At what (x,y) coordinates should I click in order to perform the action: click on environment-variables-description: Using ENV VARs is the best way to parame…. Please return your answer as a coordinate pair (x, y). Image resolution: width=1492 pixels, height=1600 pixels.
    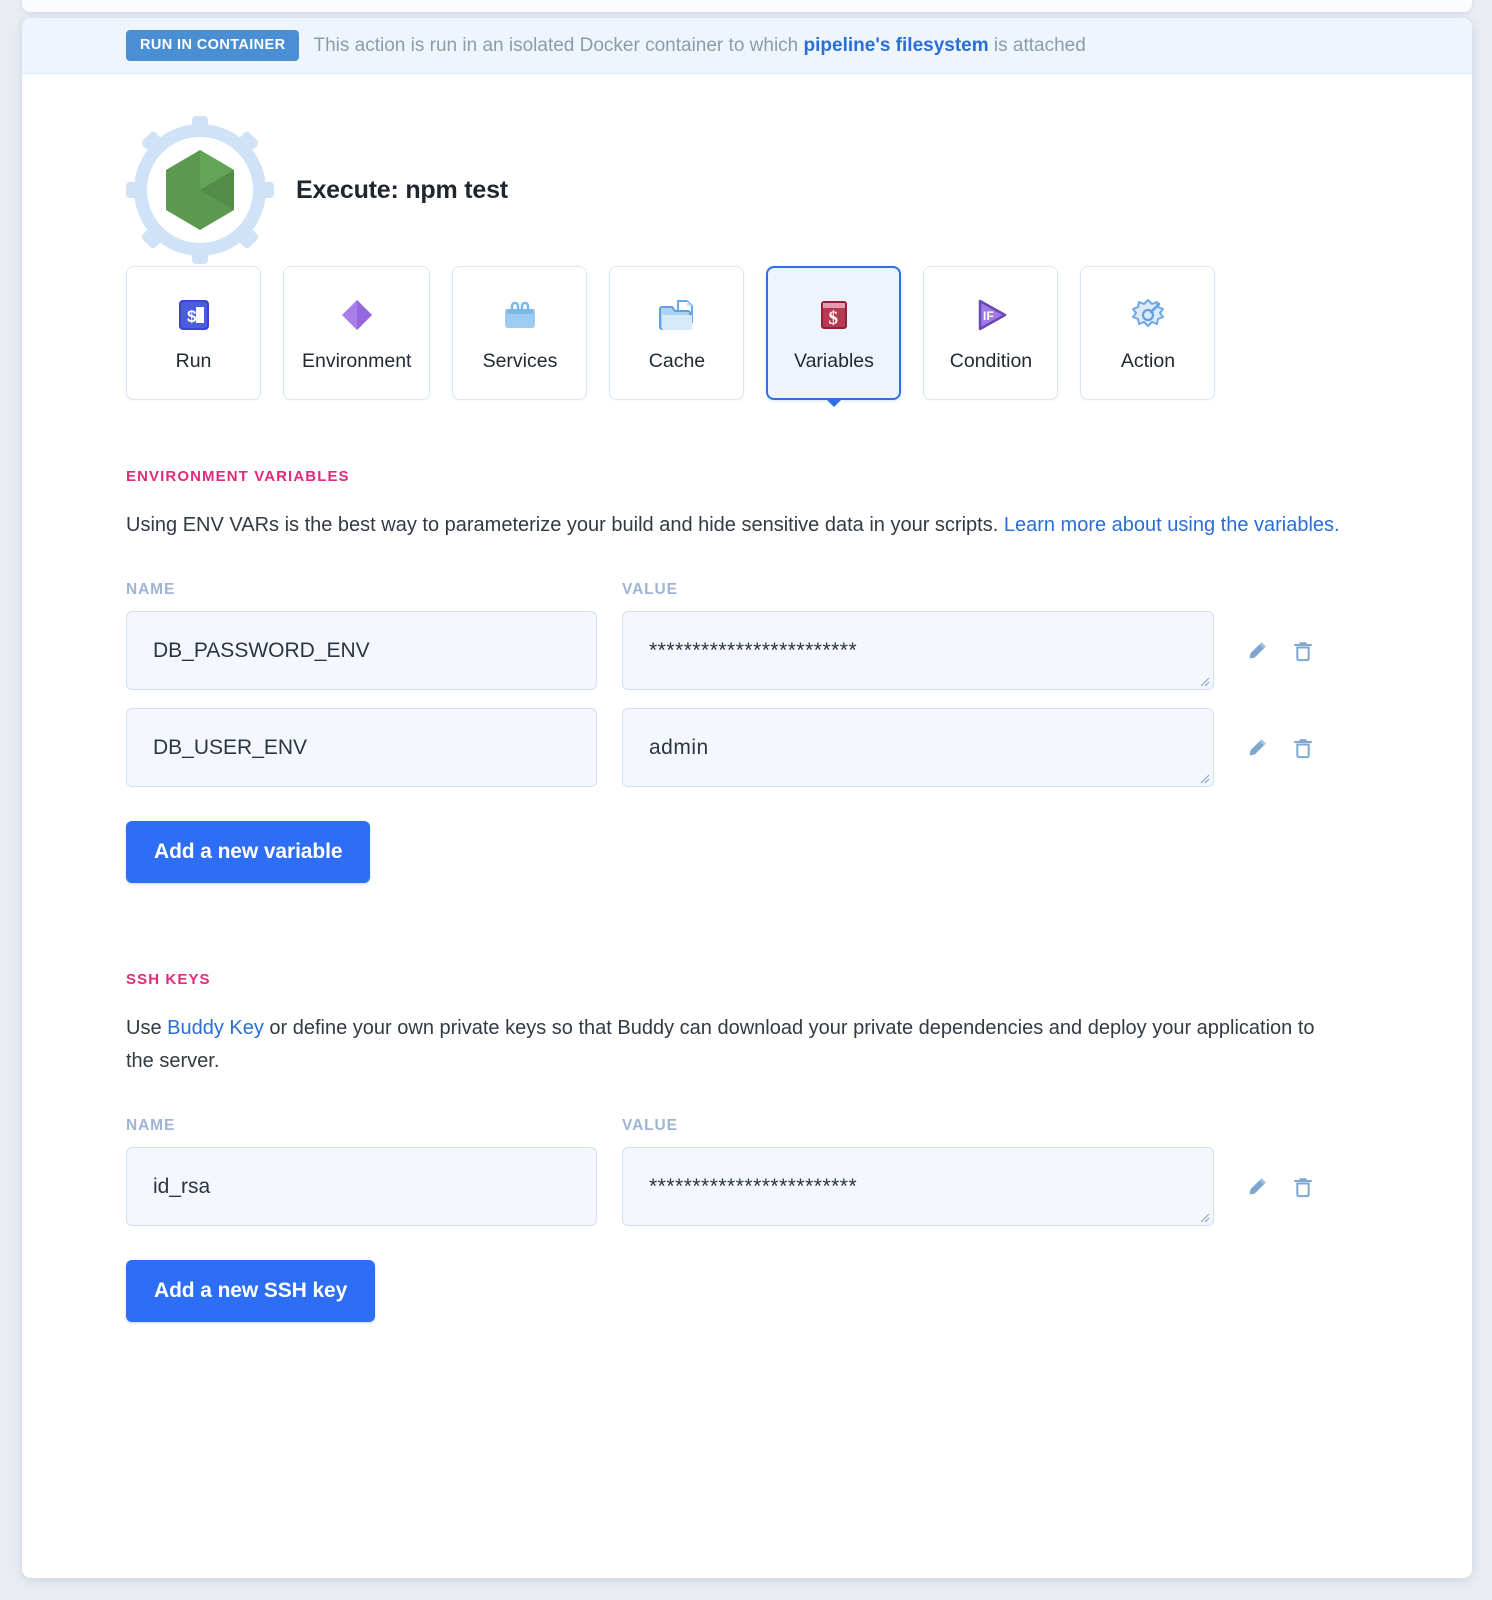
    Looking at the image, I should click on (736, 525).